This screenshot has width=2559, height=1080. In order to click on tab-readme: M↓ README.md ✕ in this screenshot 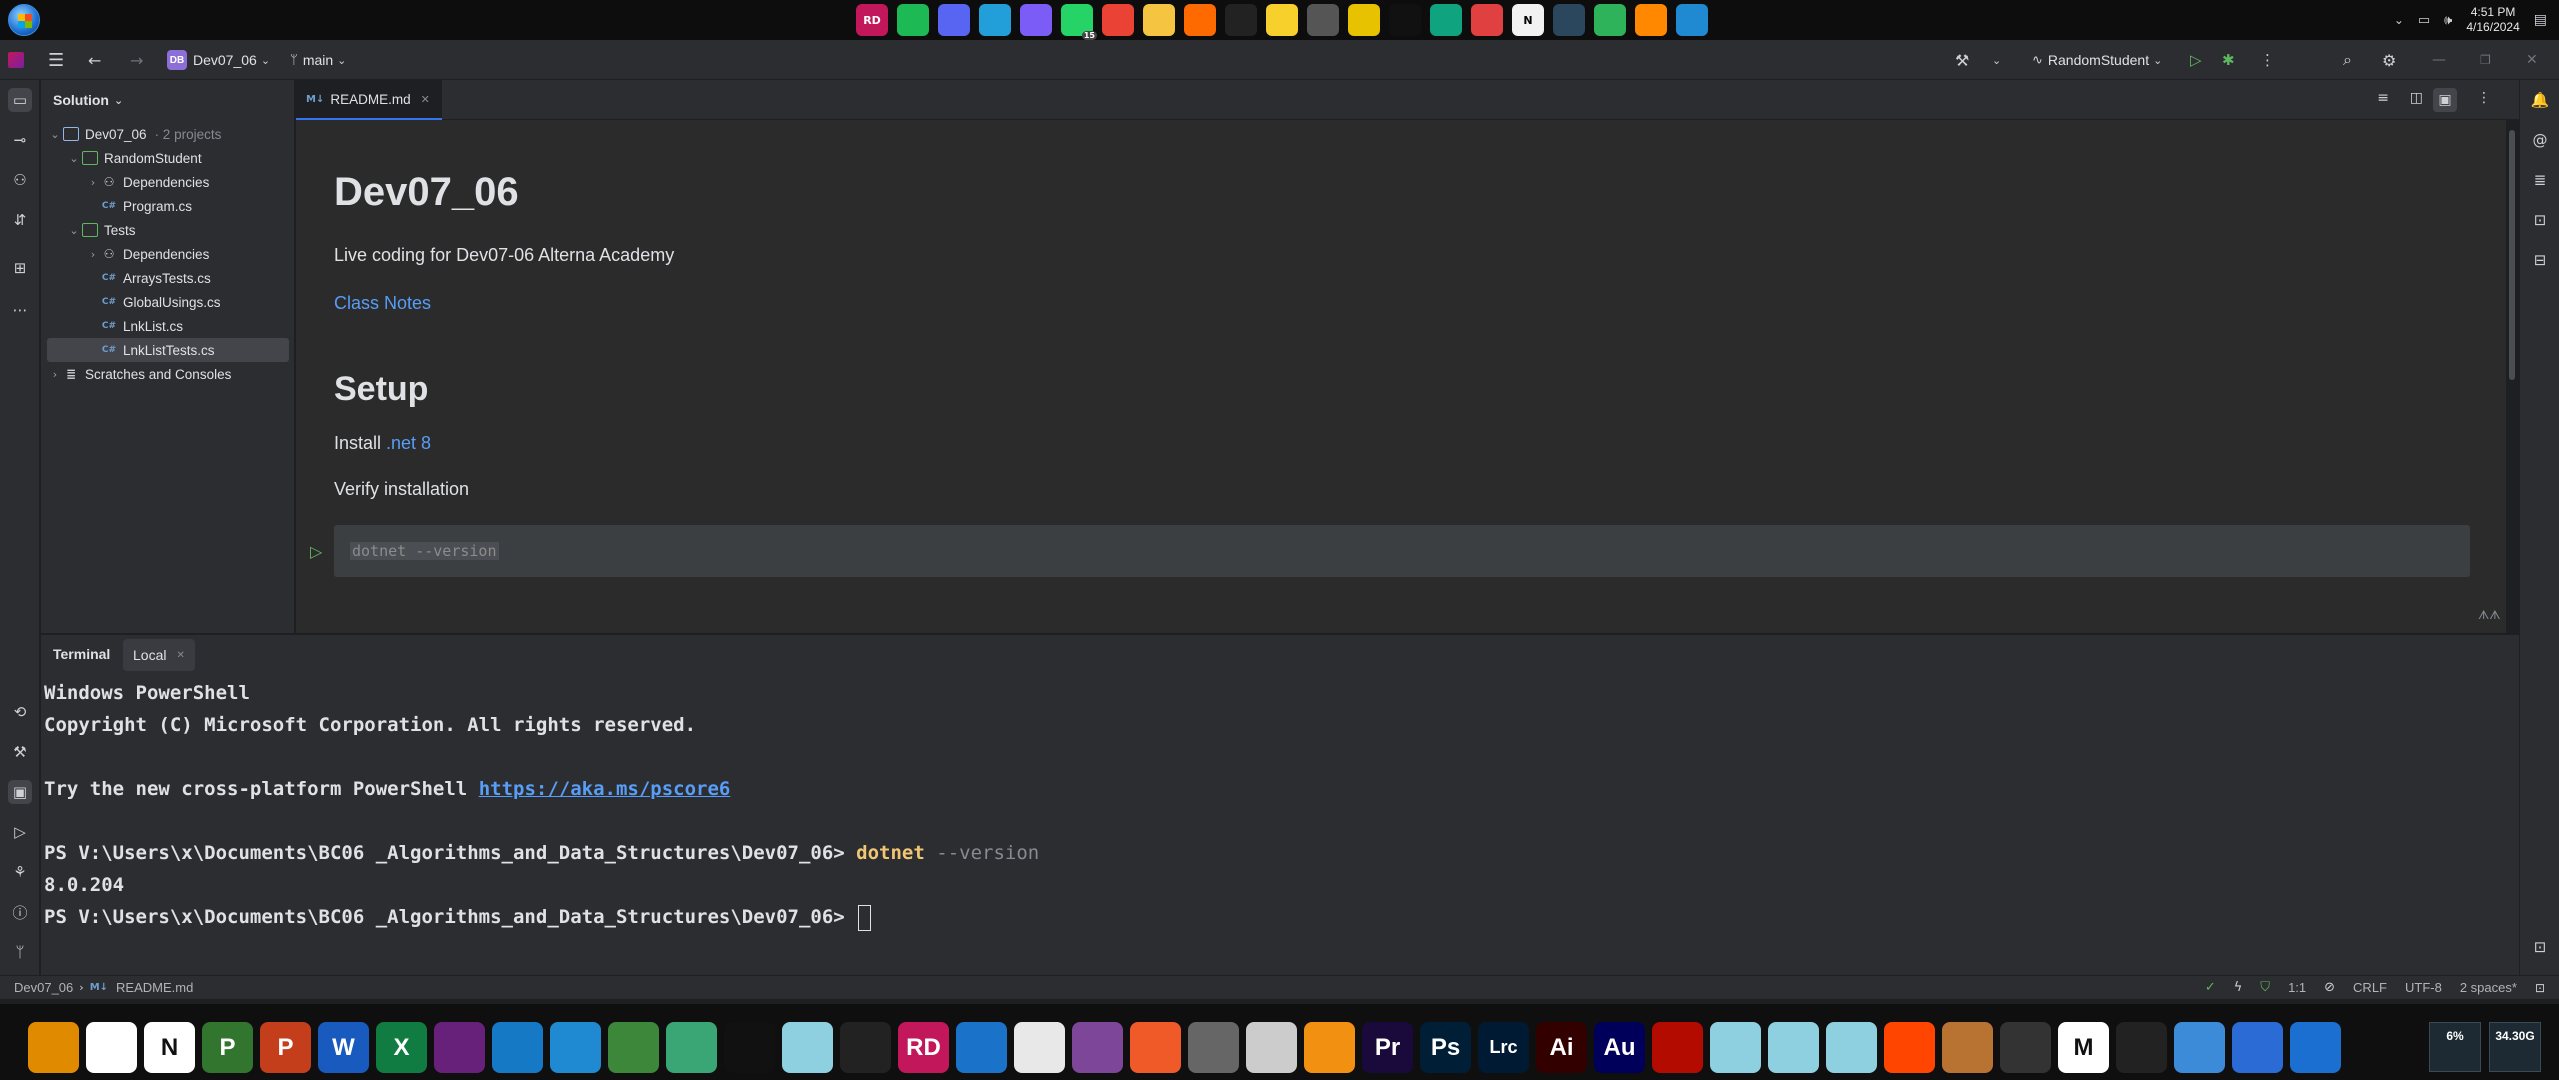, I will do `click(369, 100)`.